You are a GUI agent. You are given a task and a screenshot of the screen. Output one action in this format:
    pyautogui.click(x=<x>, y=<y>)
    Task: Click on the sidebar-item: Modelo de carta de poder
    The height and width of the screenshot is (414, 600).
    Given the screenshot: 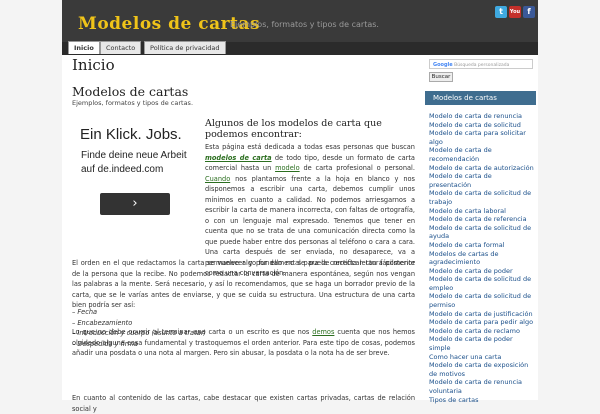 What is the action you would take?
    pyautogui.click(x=481, y=271)
    